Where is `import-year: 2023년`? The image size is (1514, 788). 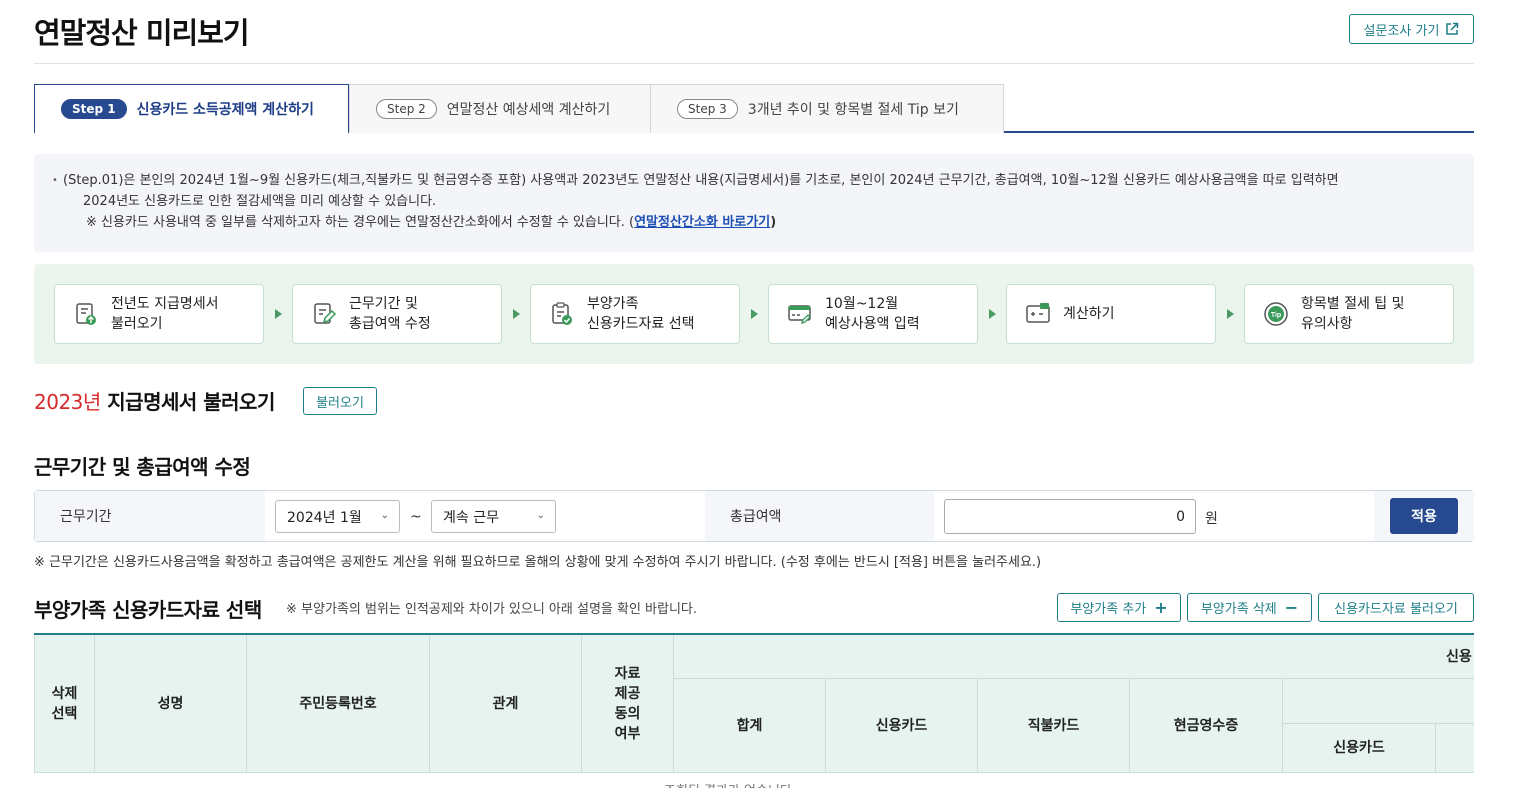
import-year: 2023년 is located at coordinates (67, 402).